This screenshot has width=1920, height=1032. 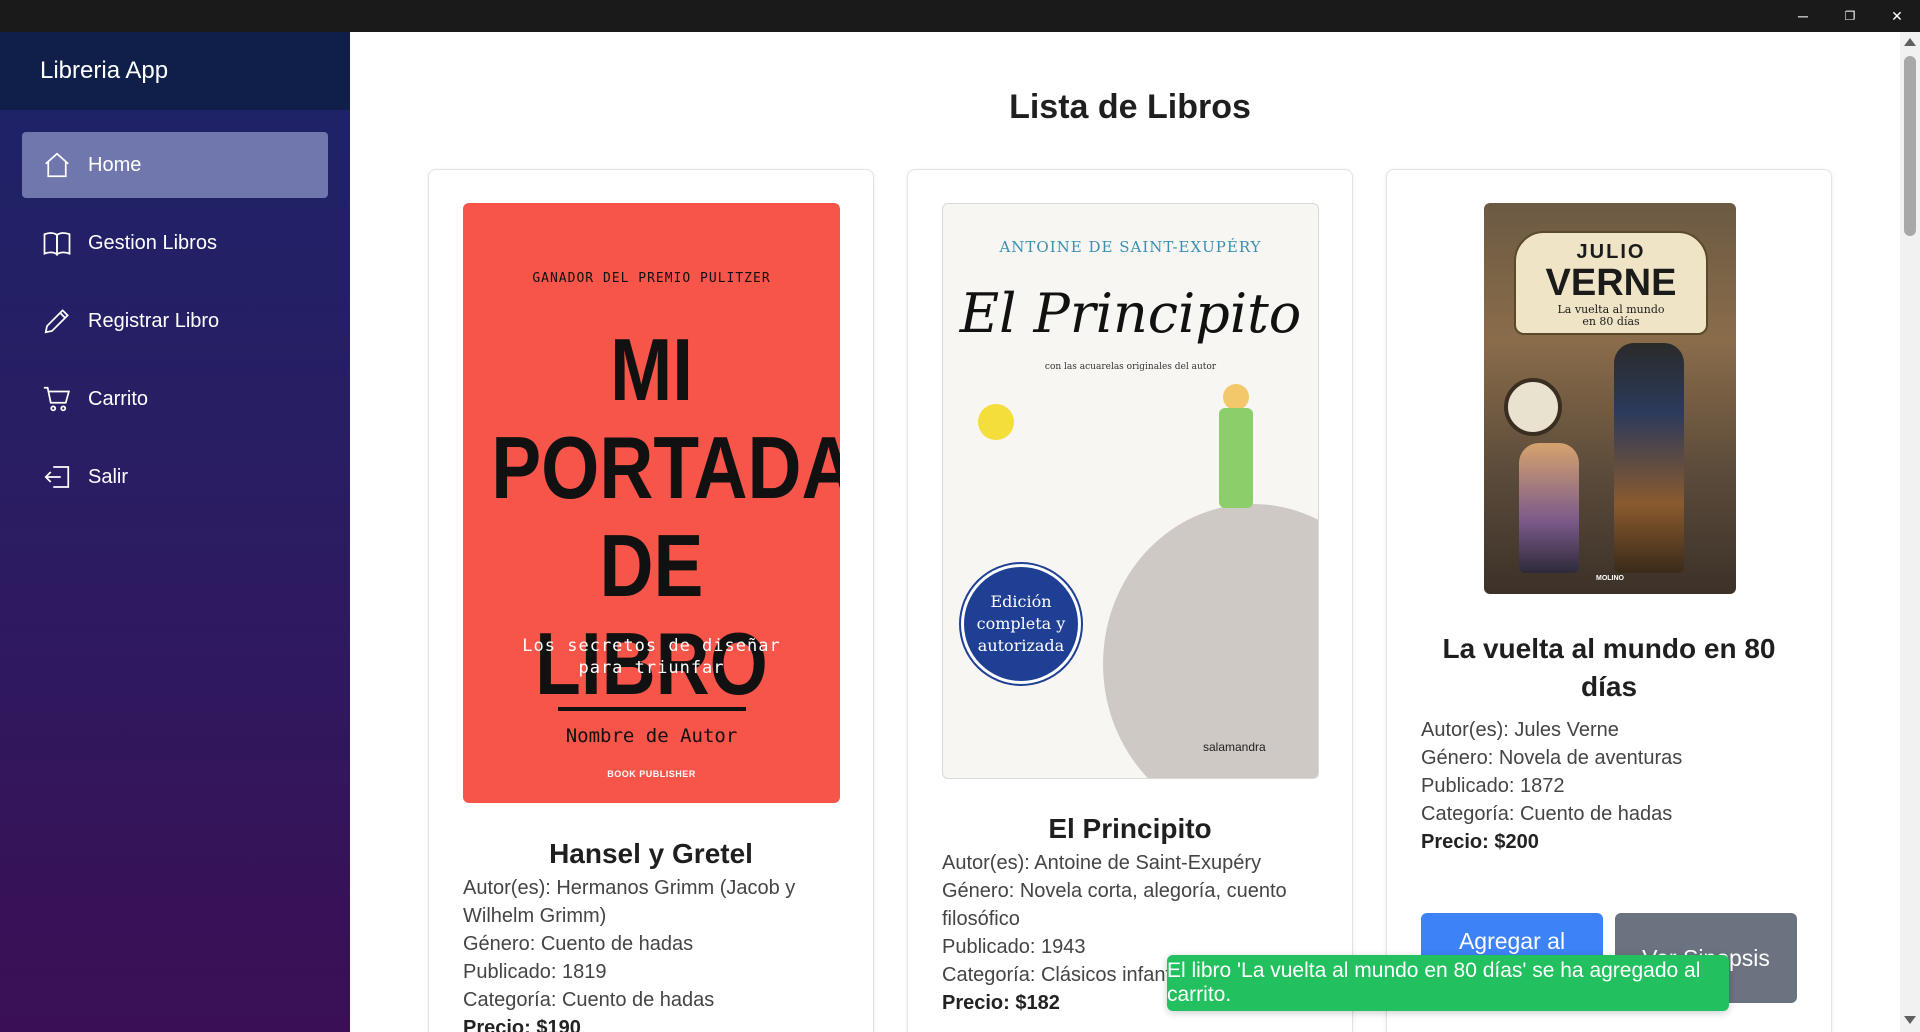 What do you see at coordinates (960, 16) in the screenshot?
I see `window-titlebar: ─ ❐ ✕` at bounding box center [960, 16].